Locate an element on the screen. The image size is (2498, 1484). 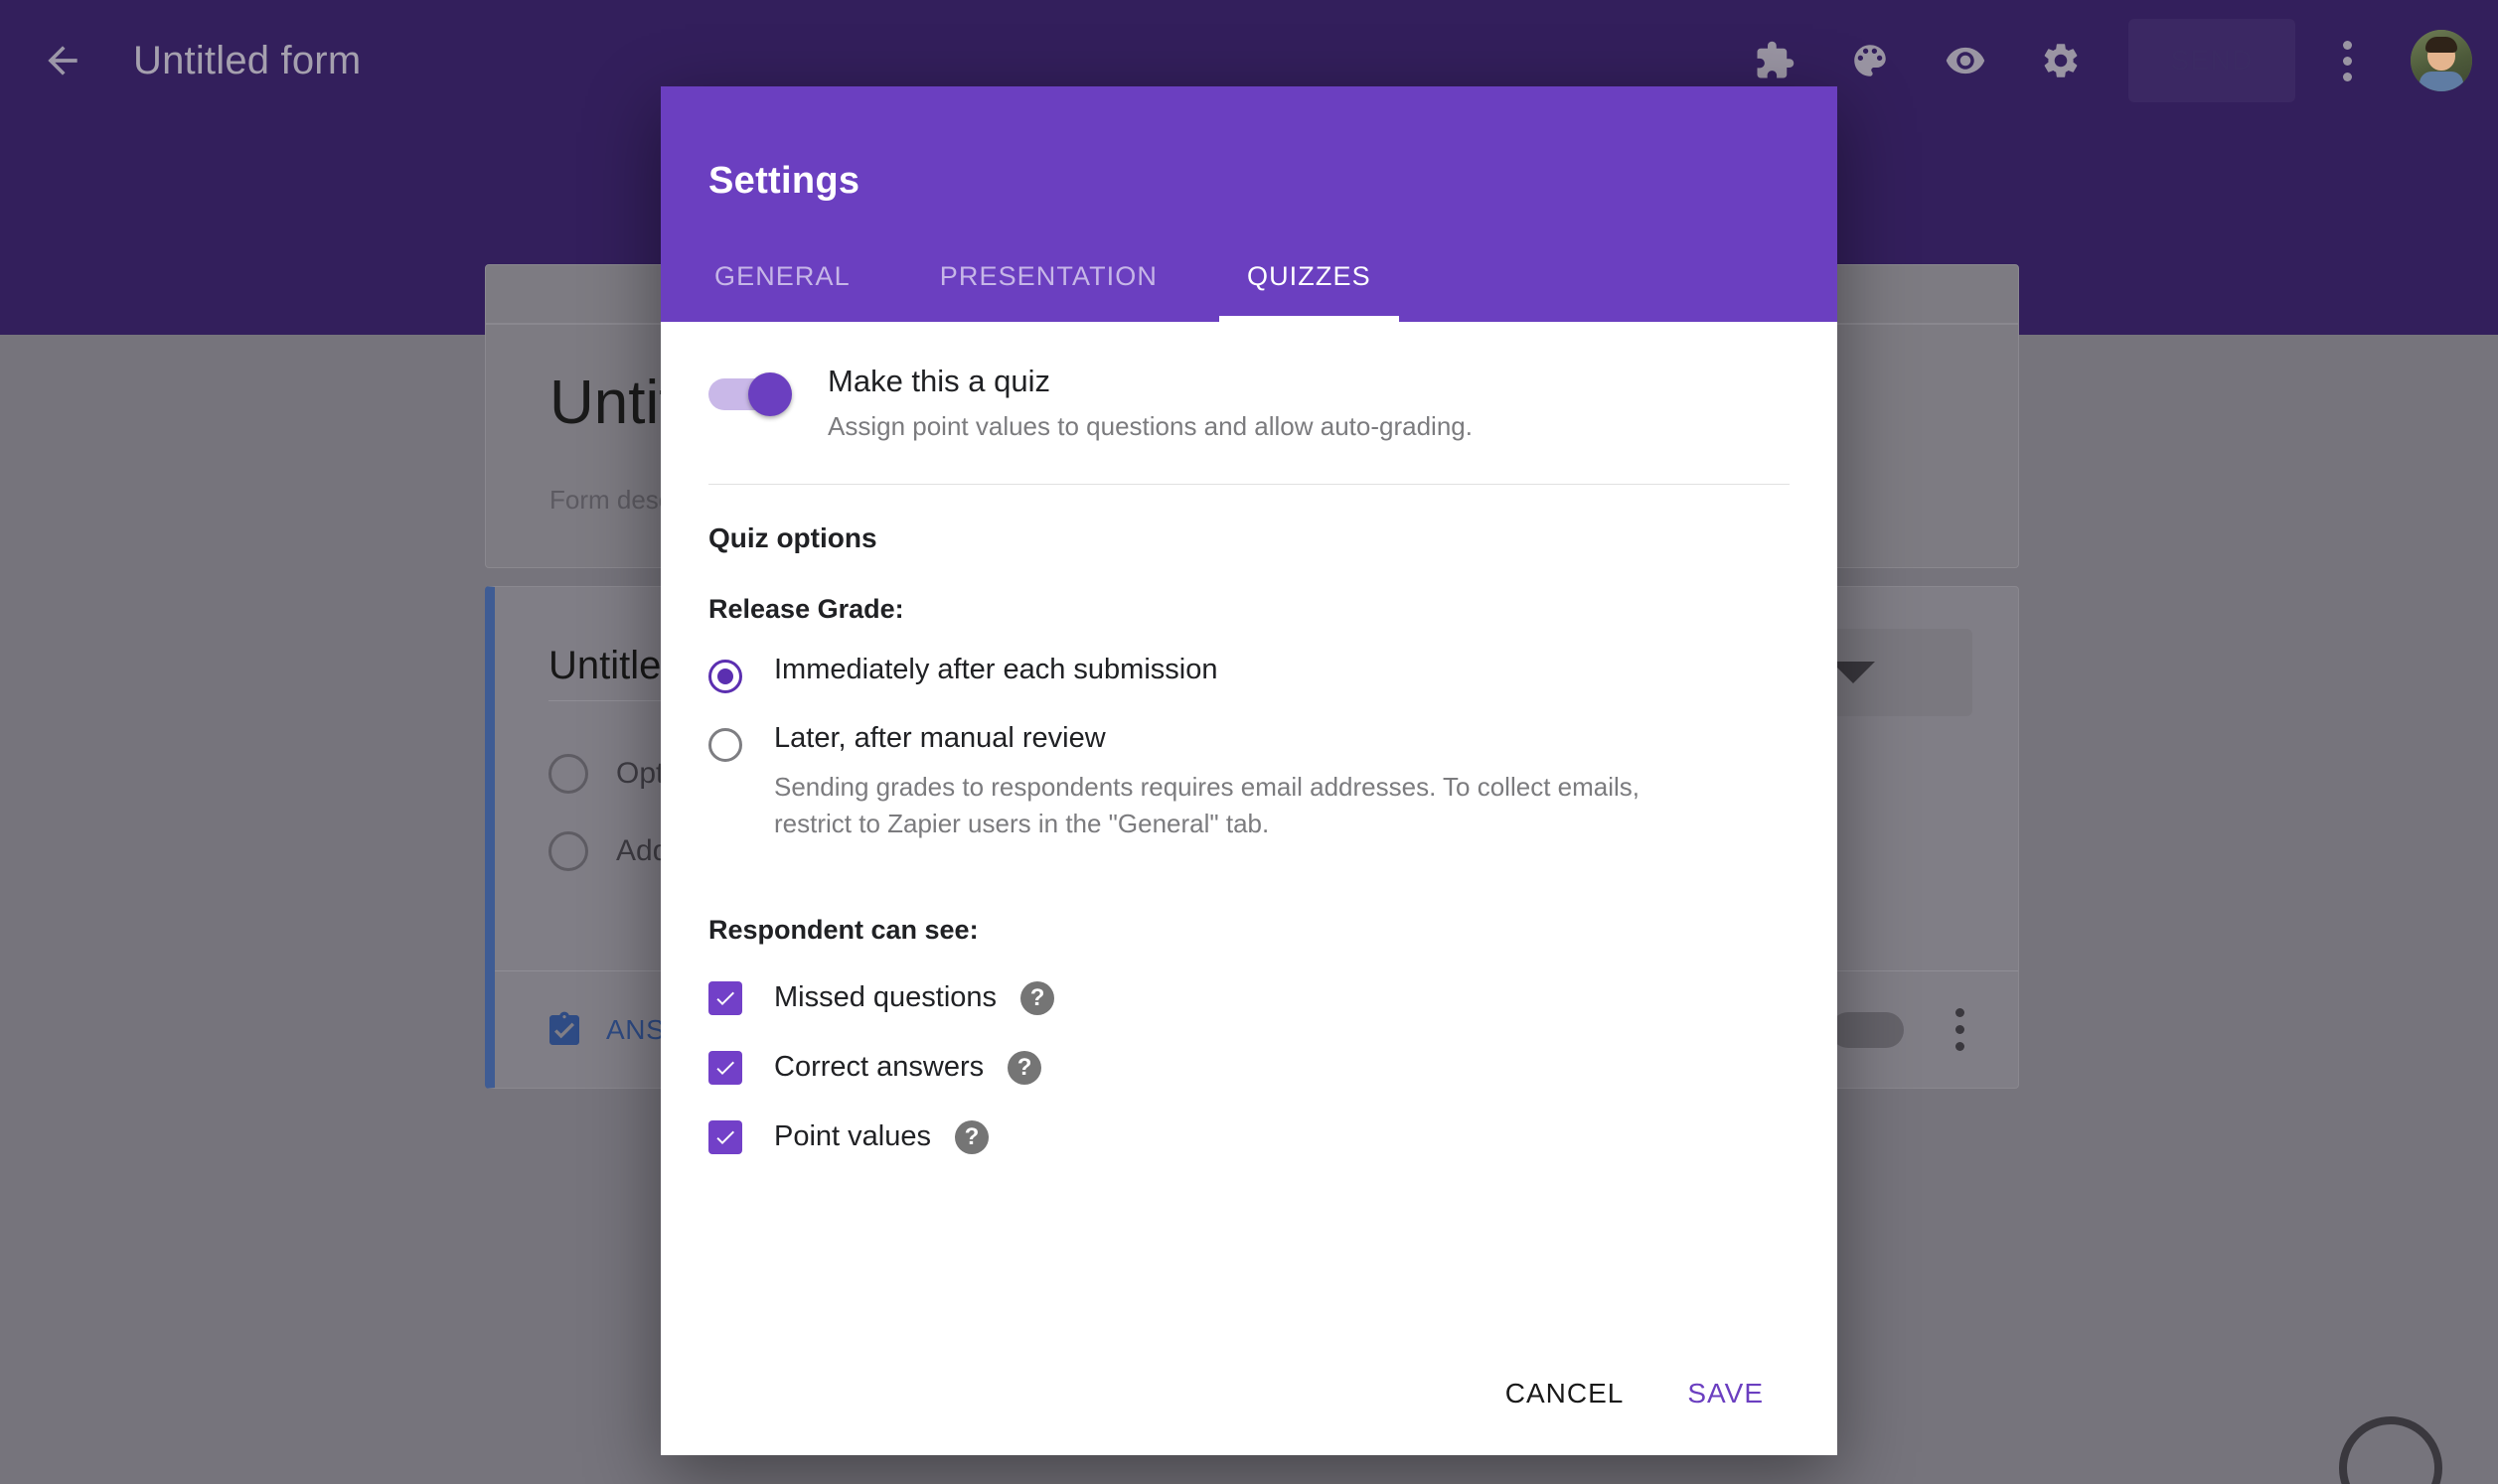
dialog-tabs: GENERAL PRESENTATION QUIZZES is located at coordinates (1054, 276).